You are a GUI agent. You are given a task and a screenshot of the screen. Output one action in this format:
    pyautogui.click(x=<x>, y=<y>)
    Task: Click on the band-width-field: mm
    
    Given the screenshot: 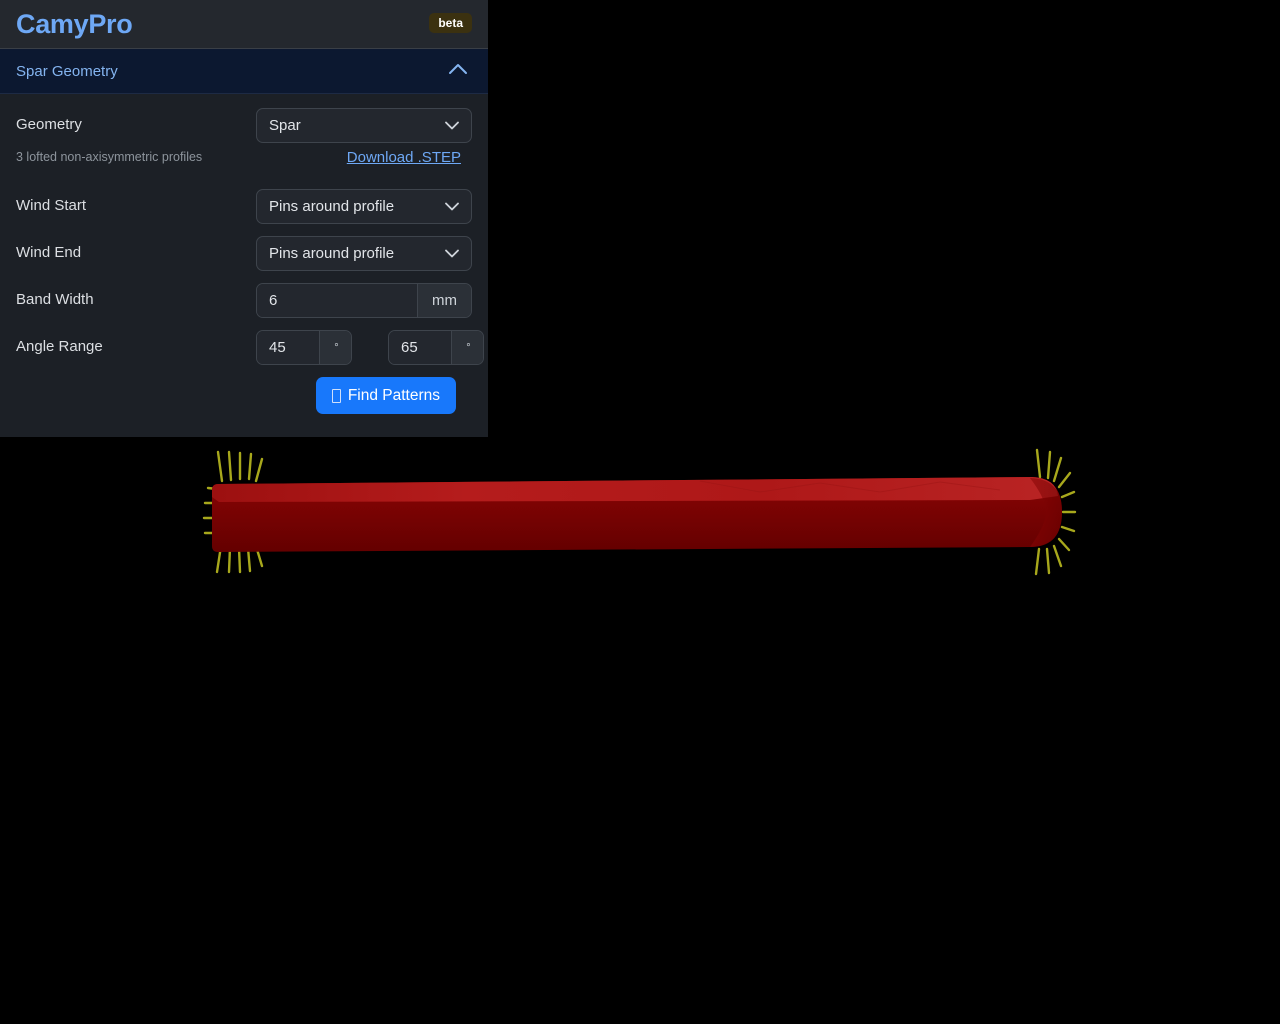 What is the action you would take?
    pyautogui.click(x=364, y=300)
    